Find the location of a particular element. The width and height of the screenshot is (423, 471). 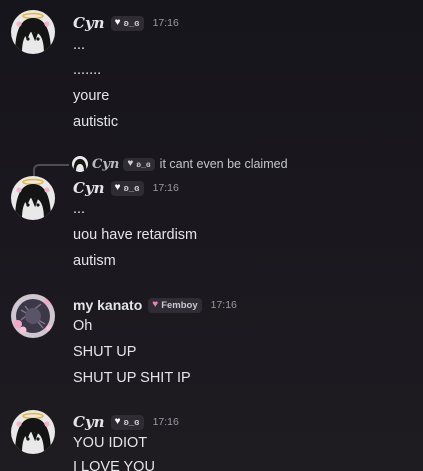

message-text: Oh is located at coordinates (83, 326).